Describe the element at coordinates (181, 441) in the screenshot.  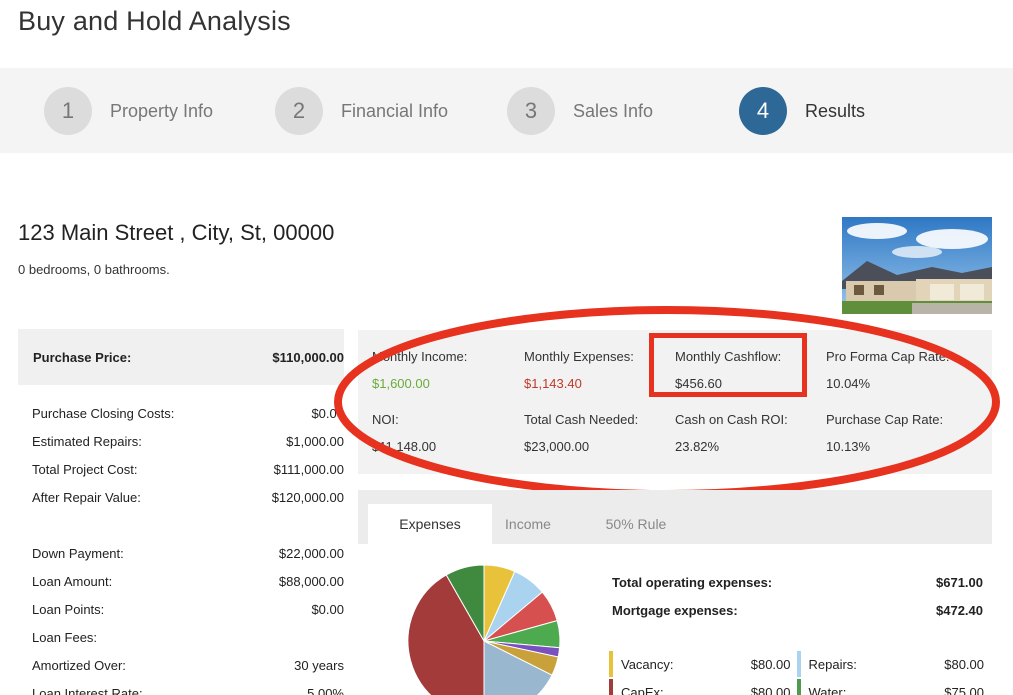
I see `summary-row: Estimated Repairs: $1,000.00` at that location.